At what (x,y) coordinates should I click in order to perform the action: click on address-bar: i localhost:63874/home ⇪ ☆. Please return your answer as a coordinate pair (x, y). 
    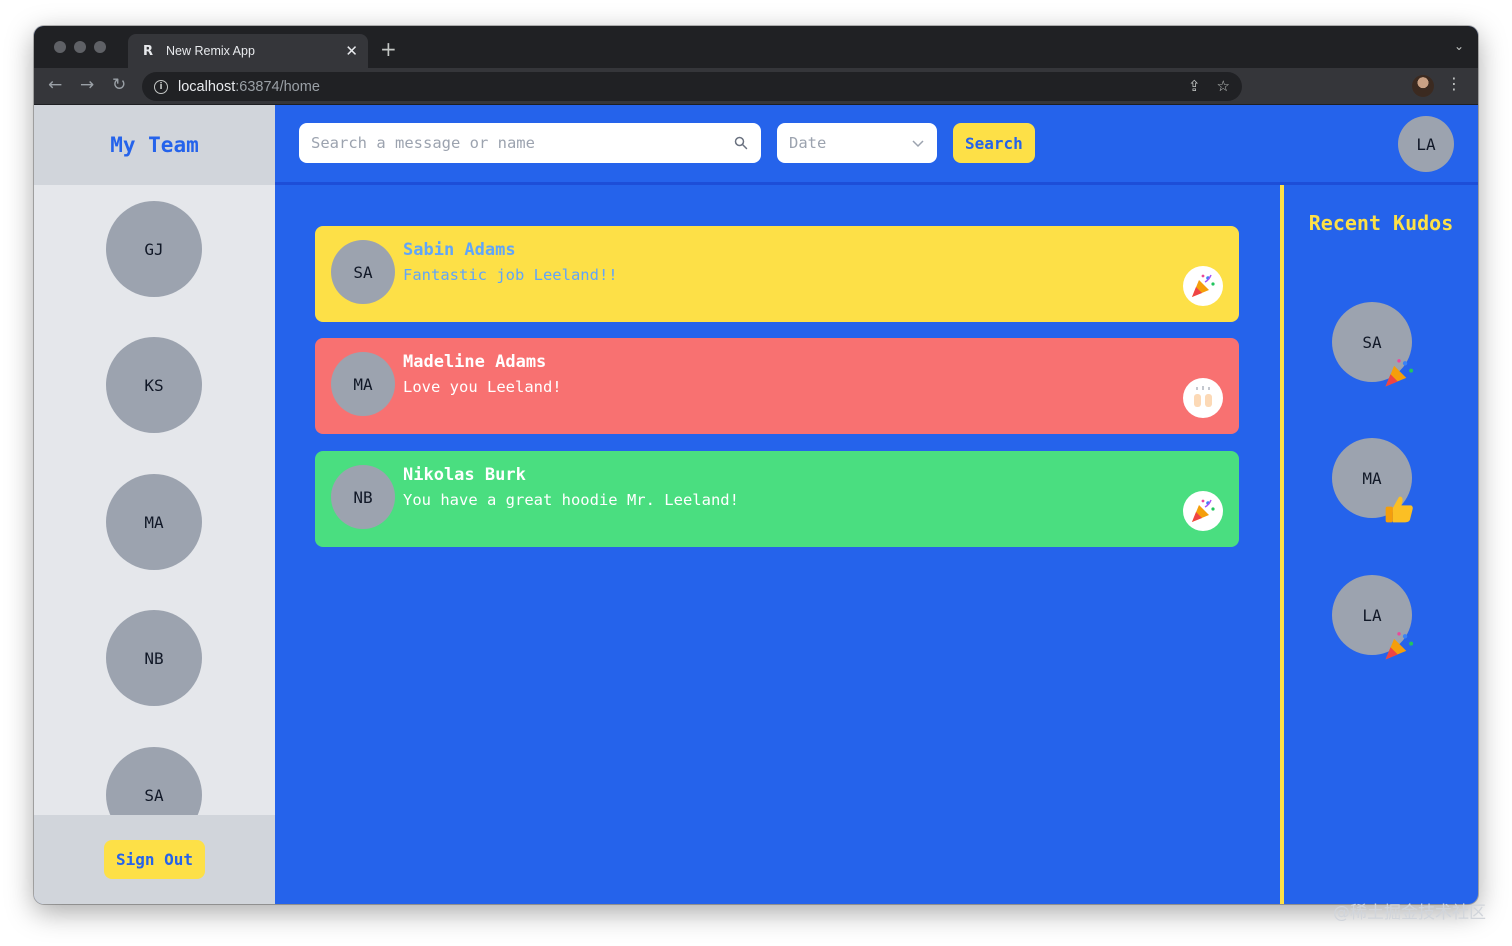
    Looking at the image, I should click on (692, 86).